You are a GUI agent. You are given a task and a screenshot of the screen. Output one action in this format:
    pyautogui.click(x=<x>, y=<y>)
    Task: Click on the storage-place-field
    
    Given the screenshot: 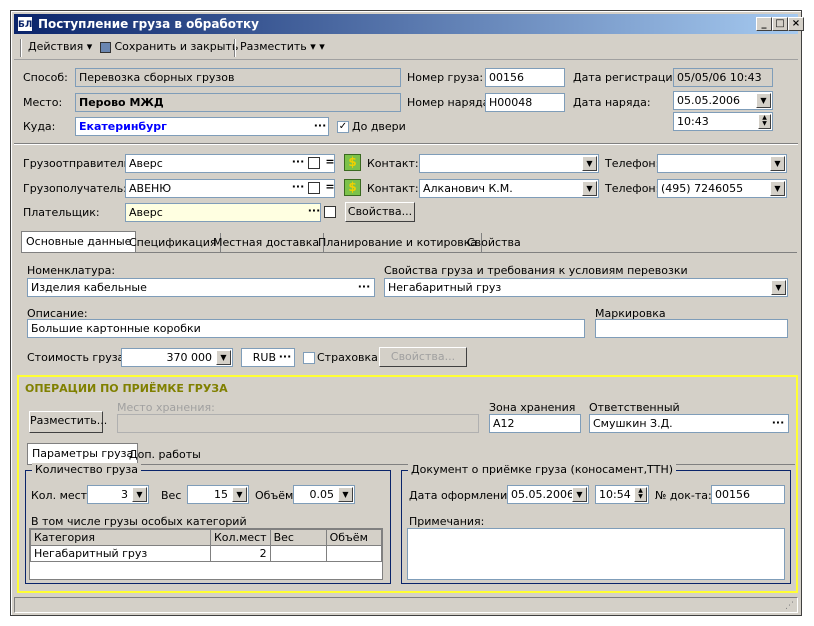 What is the action you would take?
    pyautogui.click(x=298, y=423)
    